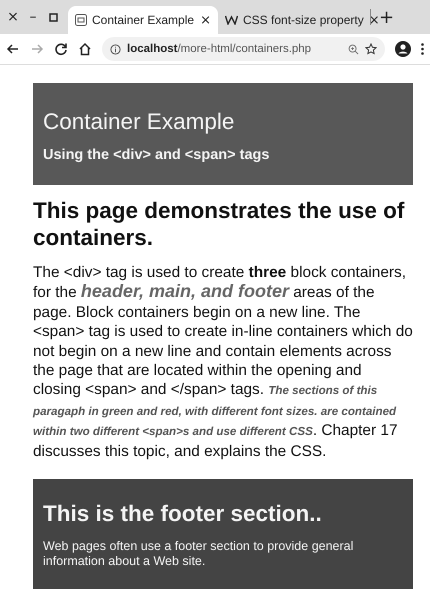 Image resolution: width=430 pixels, height=614 pixels. I want to click on page-heading: This page demonstrates the use of containers., so click(219, 224).